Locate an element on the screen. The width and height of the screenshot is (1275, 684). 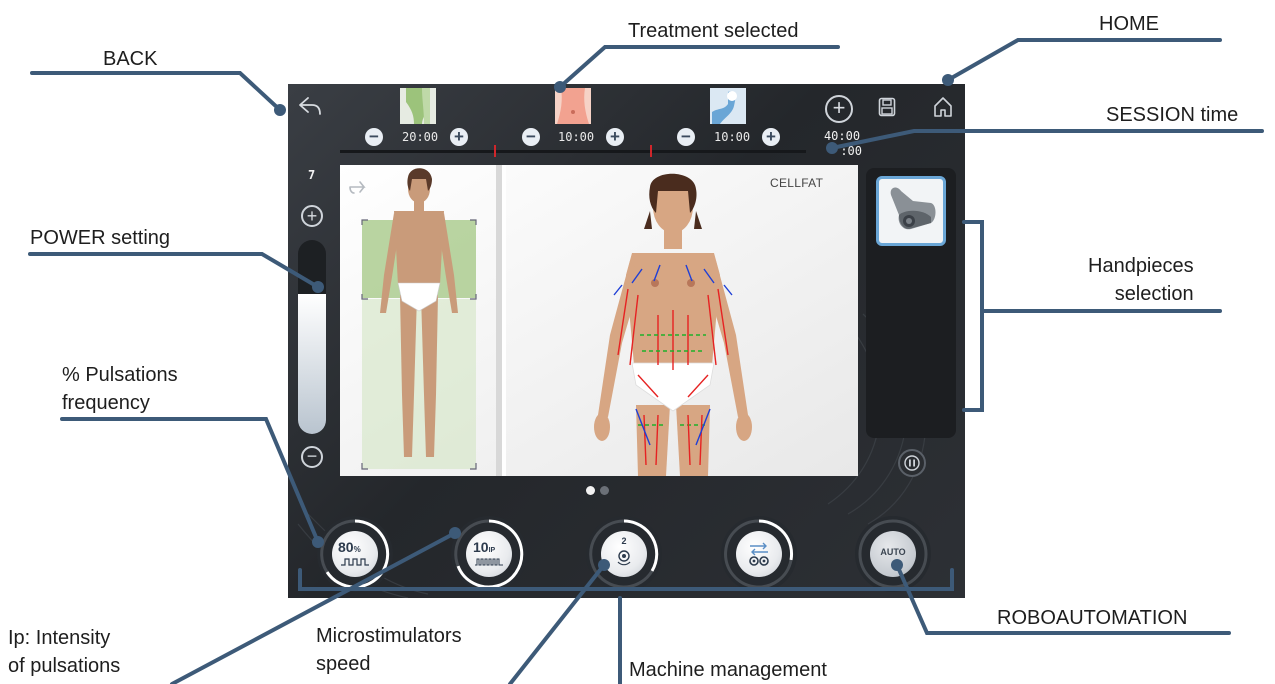
session-time-display: 40:00 :00 is located at coordinates (842, 144).